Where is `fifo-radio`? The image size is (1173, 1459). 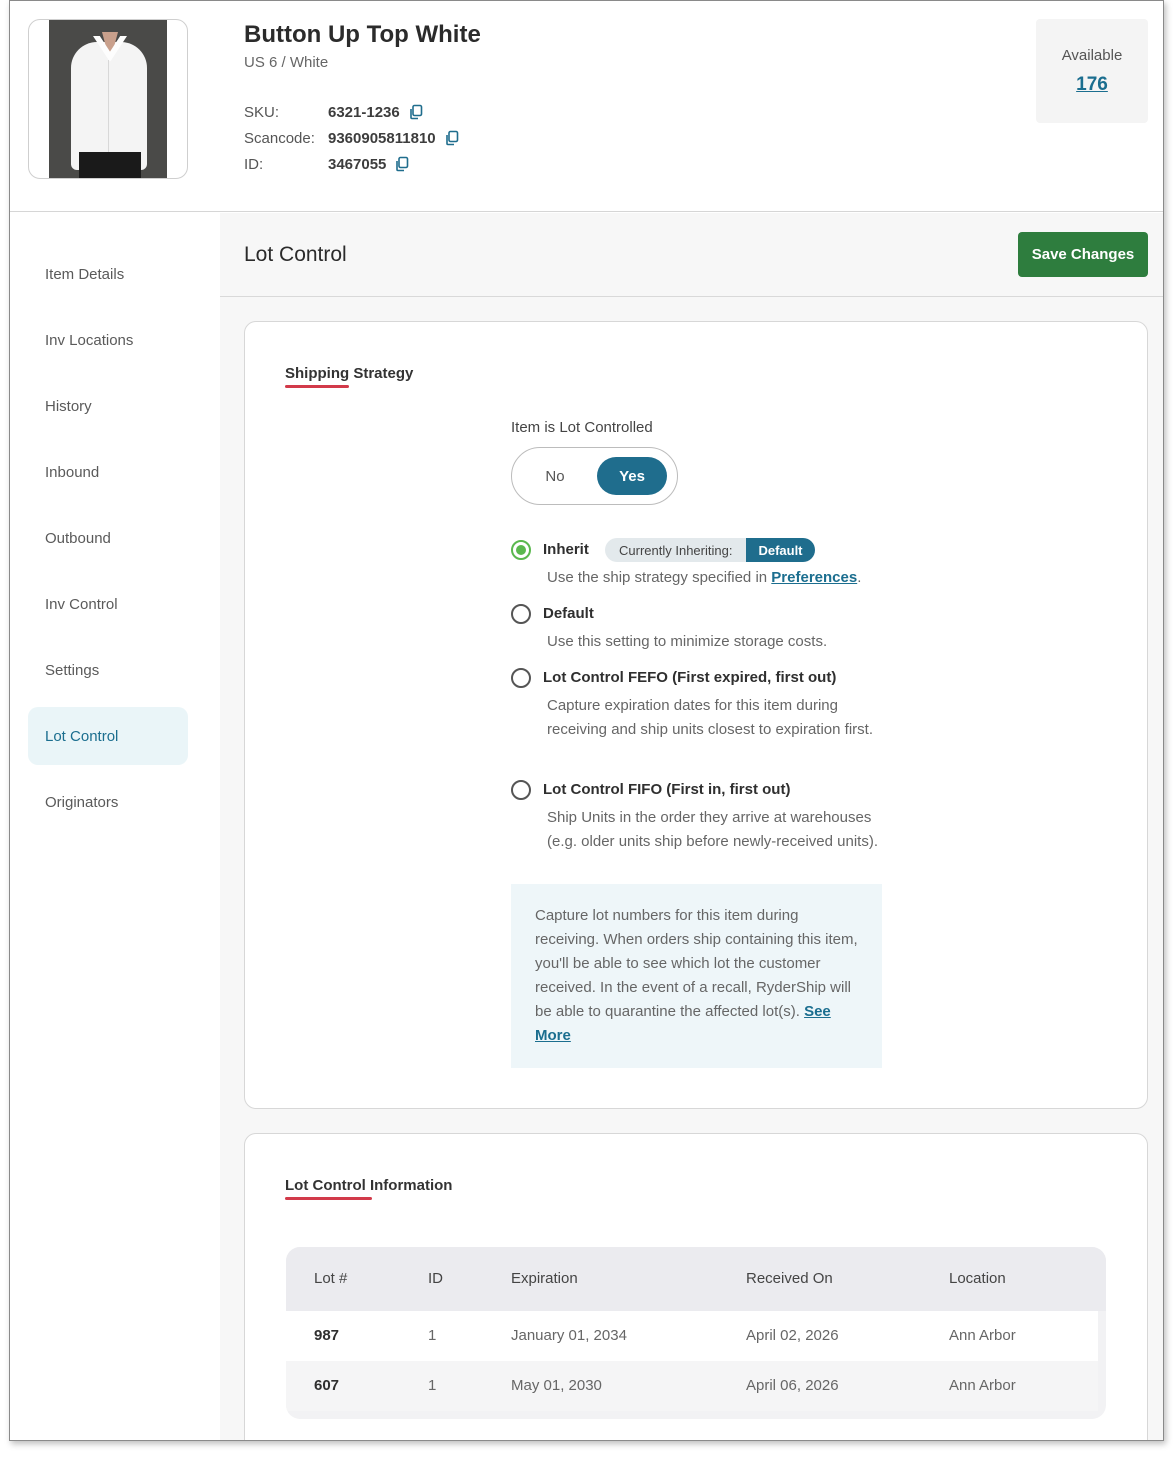
fifo-radio is located at coordinates (521, 790).